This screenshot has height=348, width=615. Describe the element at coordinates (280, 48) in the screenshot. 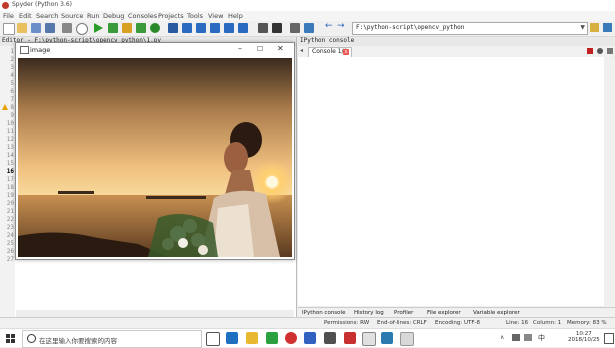

I see `close-icon: ✕` at that location.